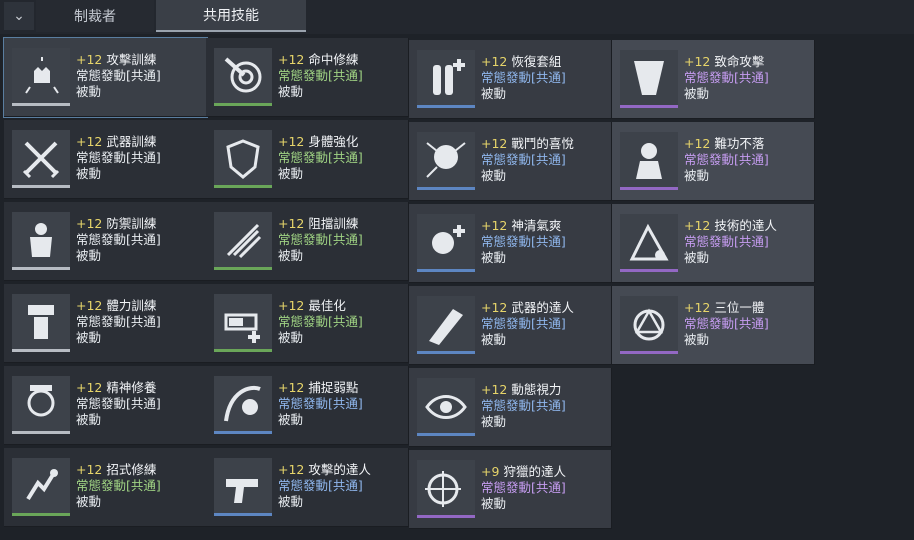 Image resolution: width=914 pixels, height=540 pixels. I want to click on skill-card: +12 致命攻擊 常態發動[共通] 被動, so click(713, 79).